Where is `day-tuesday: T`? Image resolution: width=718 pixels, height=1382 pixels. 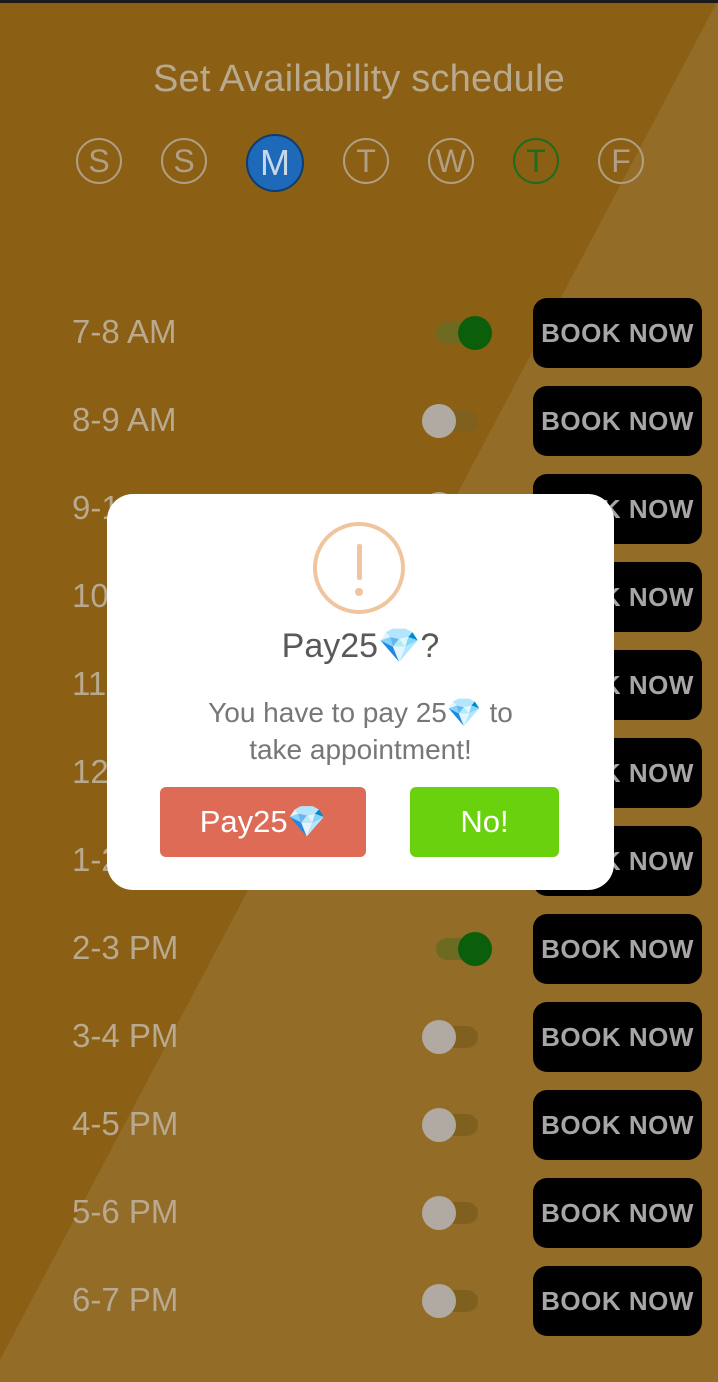 day-tuesday: T is located at coordinates (366, 161).